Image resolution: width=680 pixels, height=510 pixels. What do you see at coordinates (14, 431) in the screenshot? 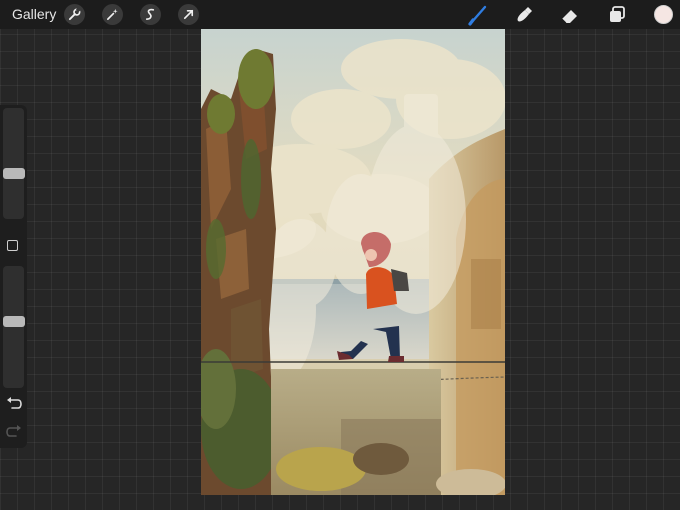
I see `redo-icon` at bounding box center [14, 431].